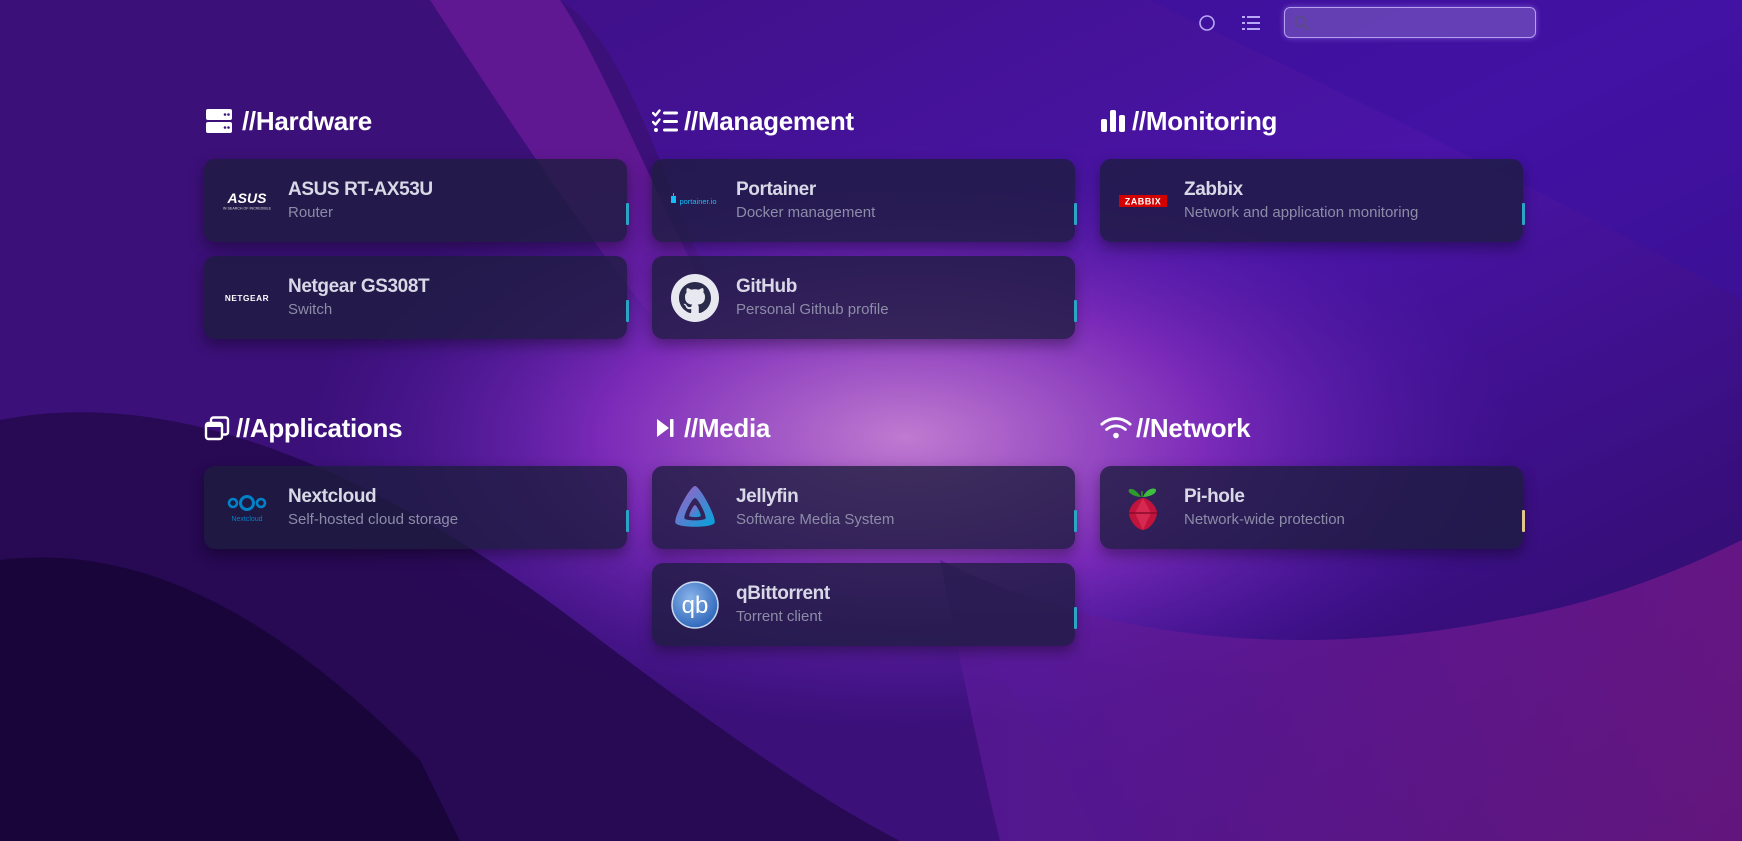 This screenshot has width=1742, height=841. Describe the element at coordinates (311, 212) in the screenshot. I see `service-description: Router` at that location.